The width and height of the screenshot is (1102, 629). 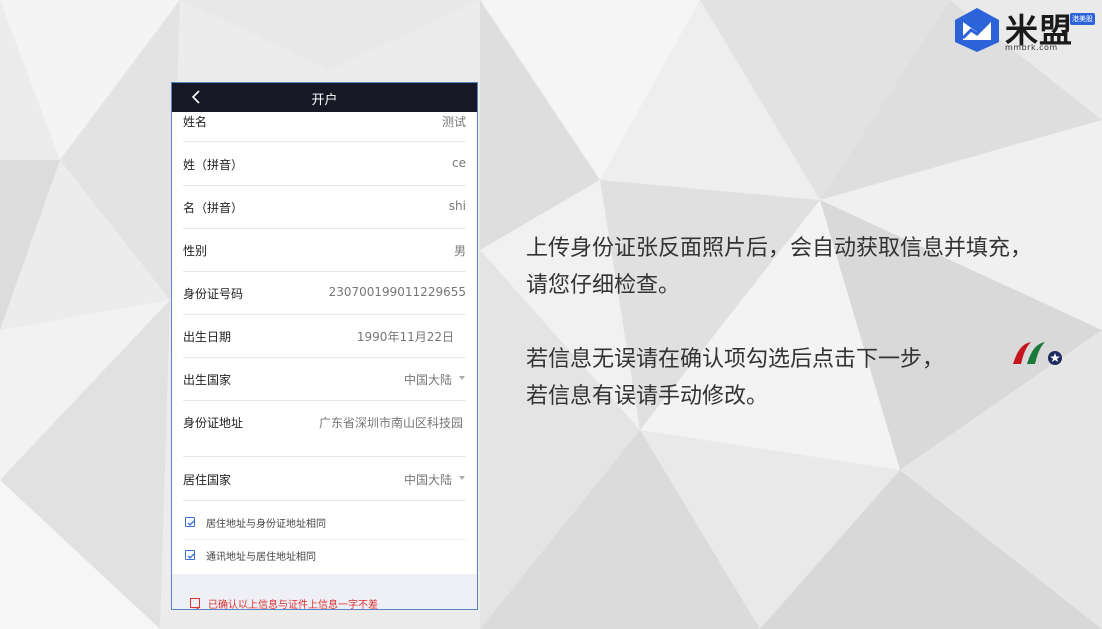 What do you see at coordinates (266, 524) in the screenshot?
I see `checkbox-label: 居住地址与身份证地址相同` at bounding box center [266, 524].